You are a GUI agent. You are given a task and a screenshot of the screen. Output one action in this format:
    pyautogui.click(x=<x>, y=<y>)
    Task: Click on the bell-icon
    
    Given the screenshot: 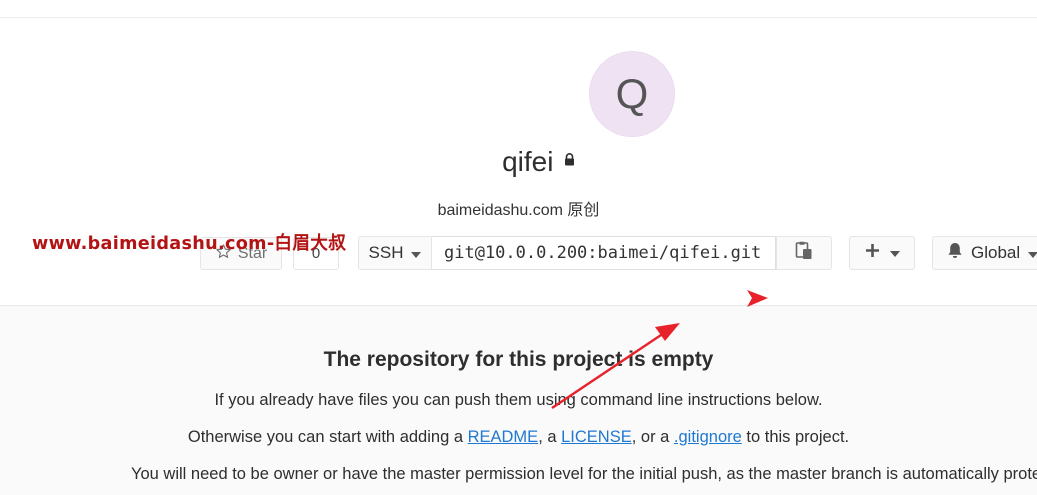 What is the action you would take?
    pyautogui.click(x=955, y=253)
    